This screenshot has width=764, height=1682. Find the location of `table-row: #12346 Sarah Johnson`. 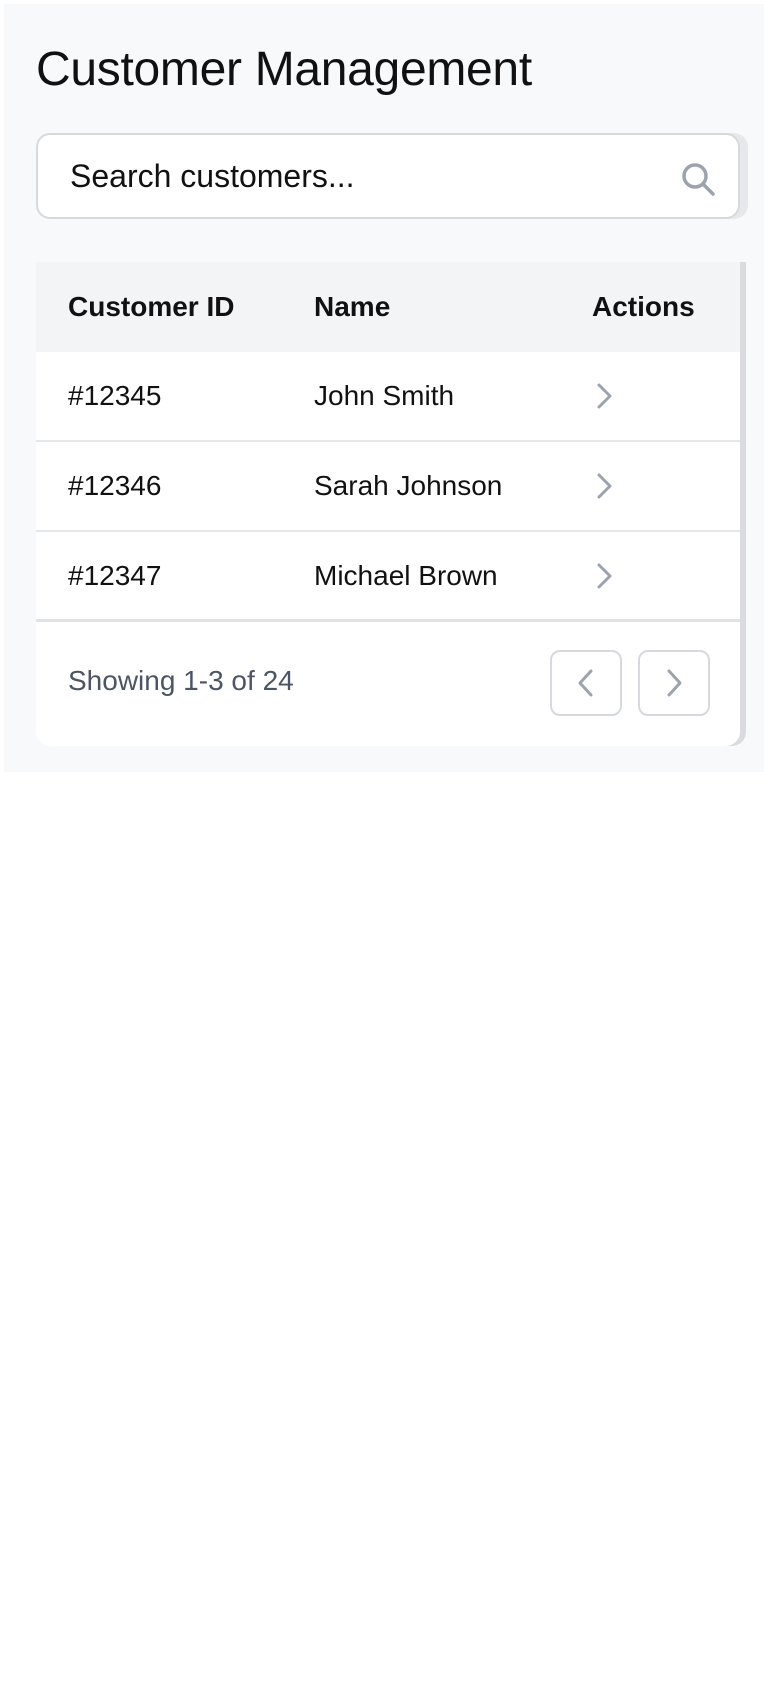

table-row: #12346 Sarah Johnson is located at coordinates (388, 487).